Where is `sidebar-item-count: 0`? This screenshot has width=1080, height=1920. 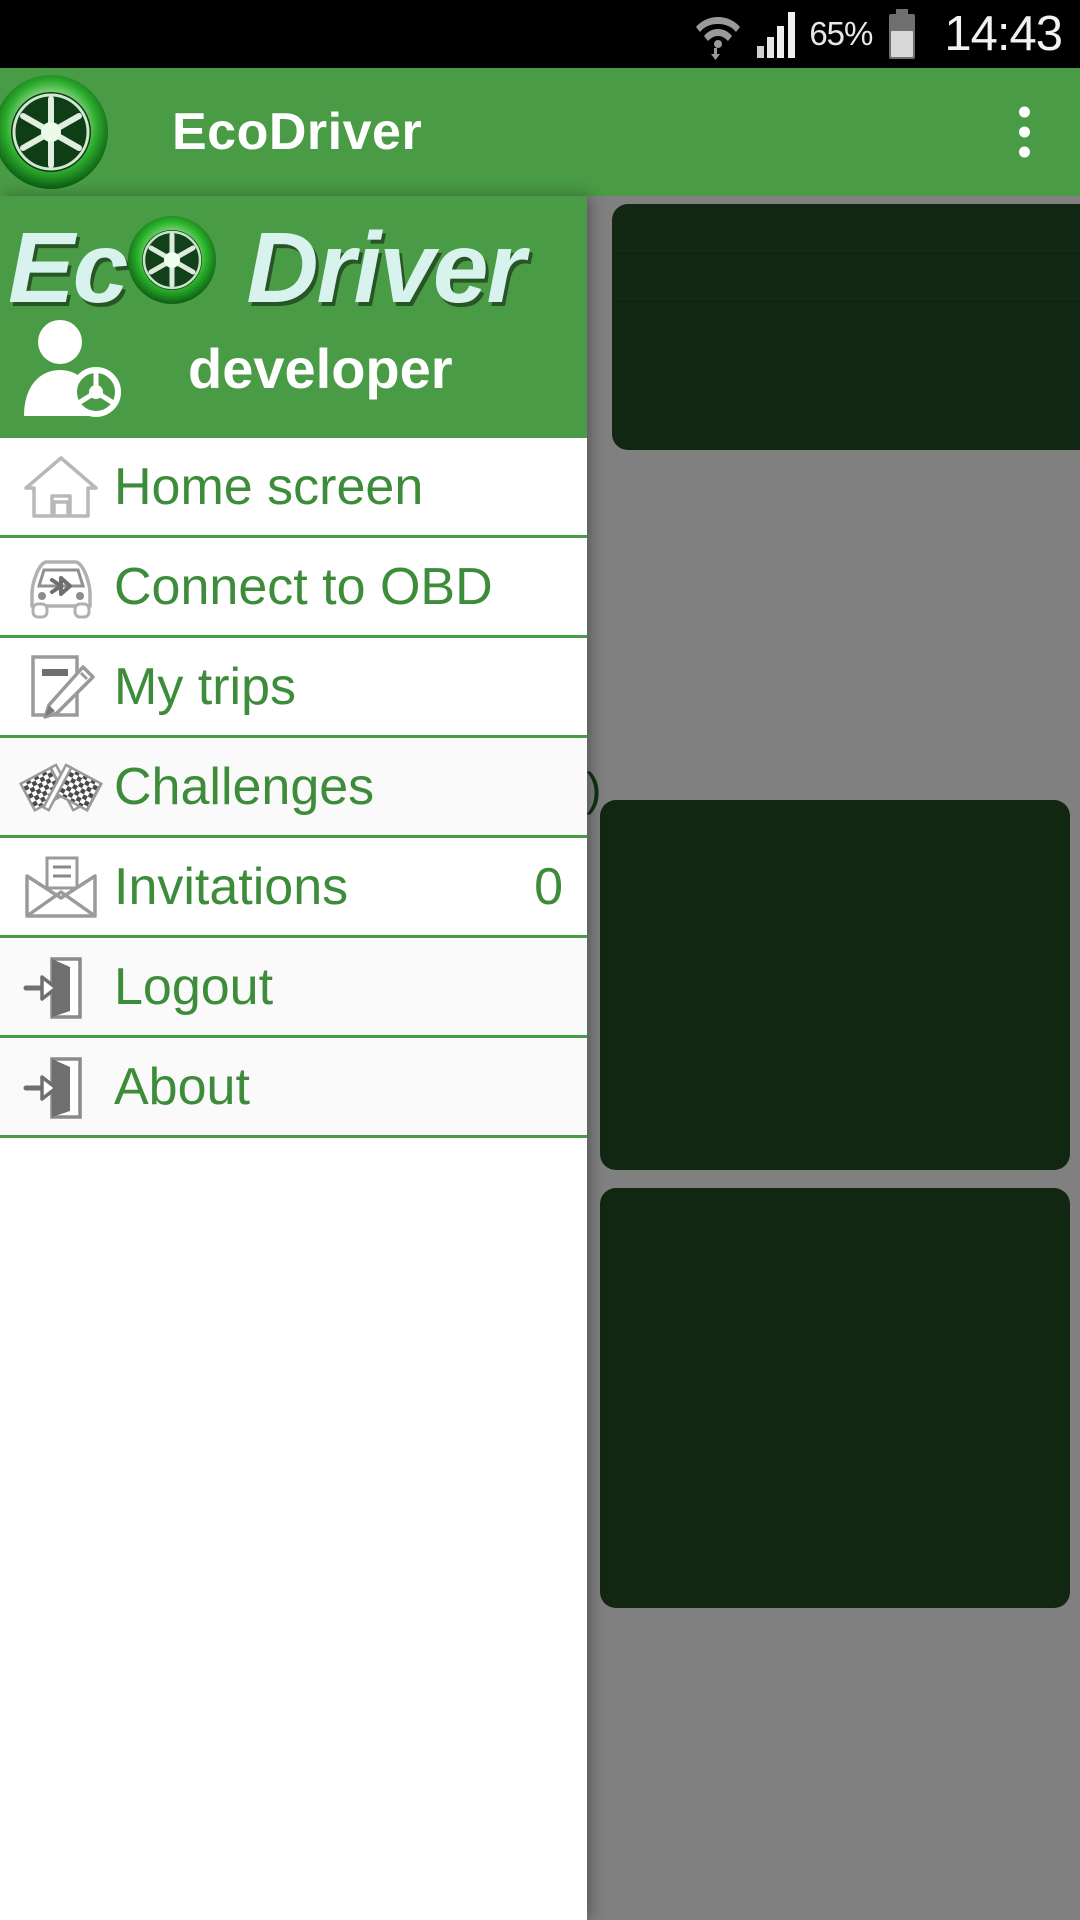
sidebar-item-count: 0 is located at coordinates (548, 886).